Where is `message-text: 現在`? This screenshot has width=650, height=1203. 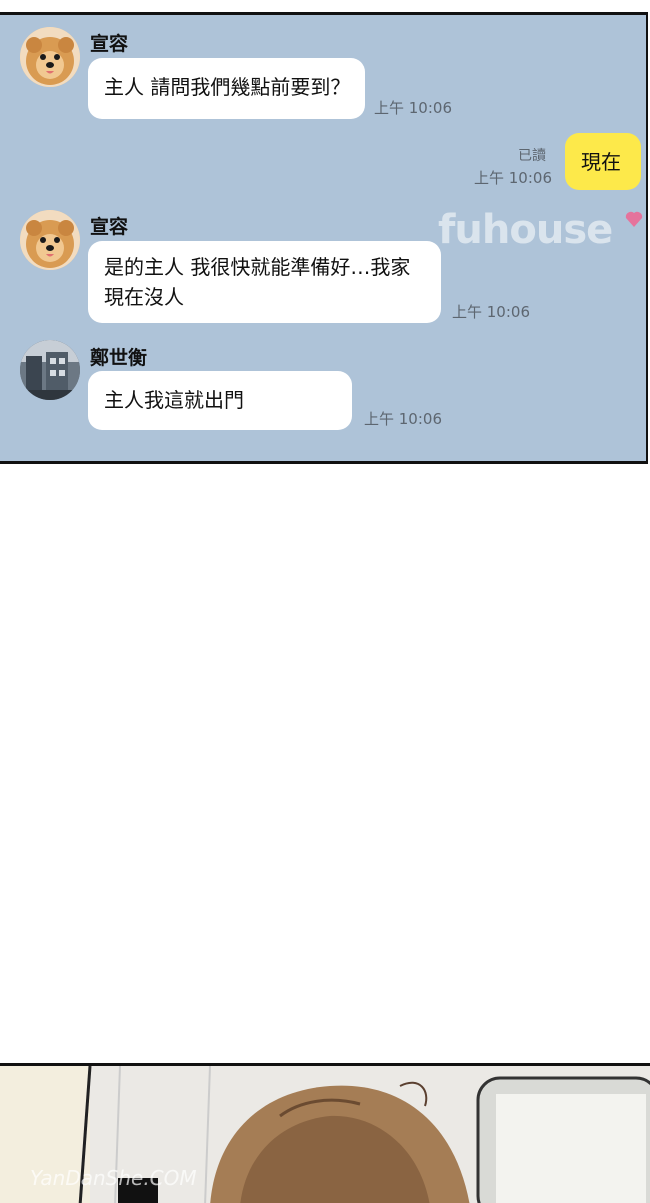 message-text: 現在 is located at coordinates (601, 162).